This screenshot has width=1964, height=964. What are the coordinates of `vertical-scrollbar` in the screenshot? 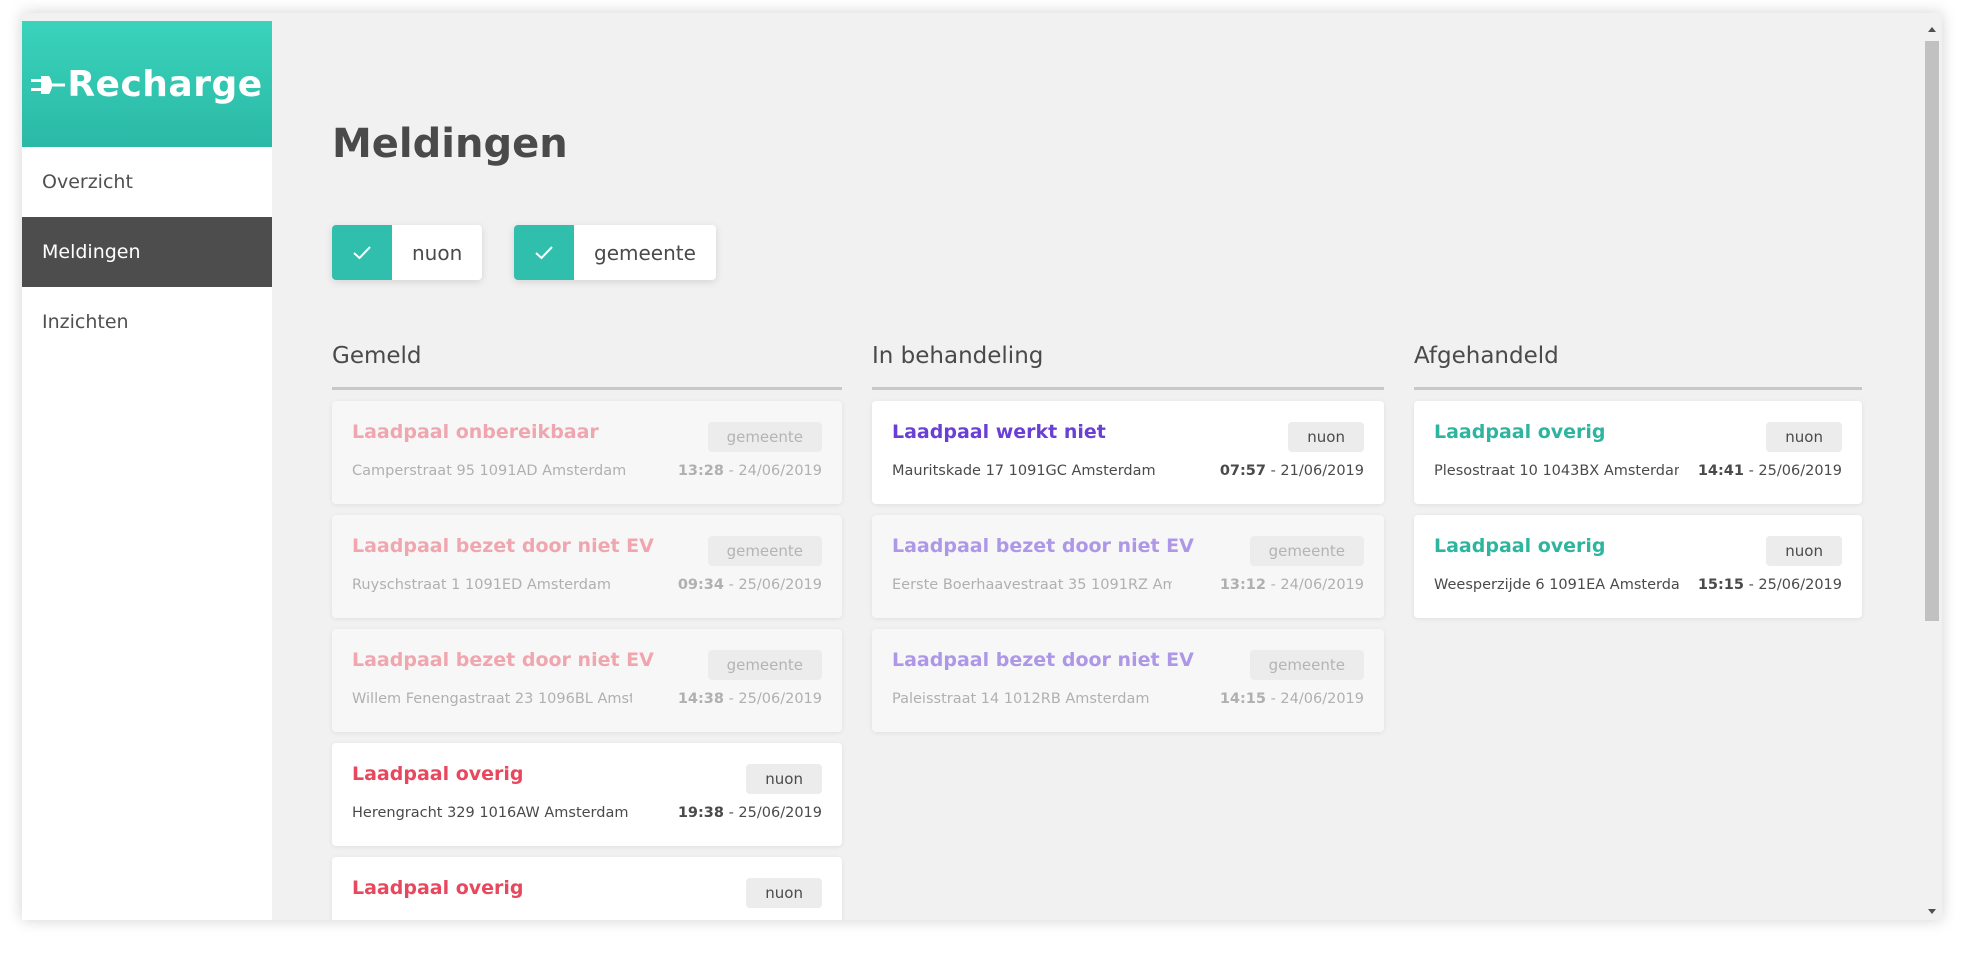 It's located at (1932, 466).